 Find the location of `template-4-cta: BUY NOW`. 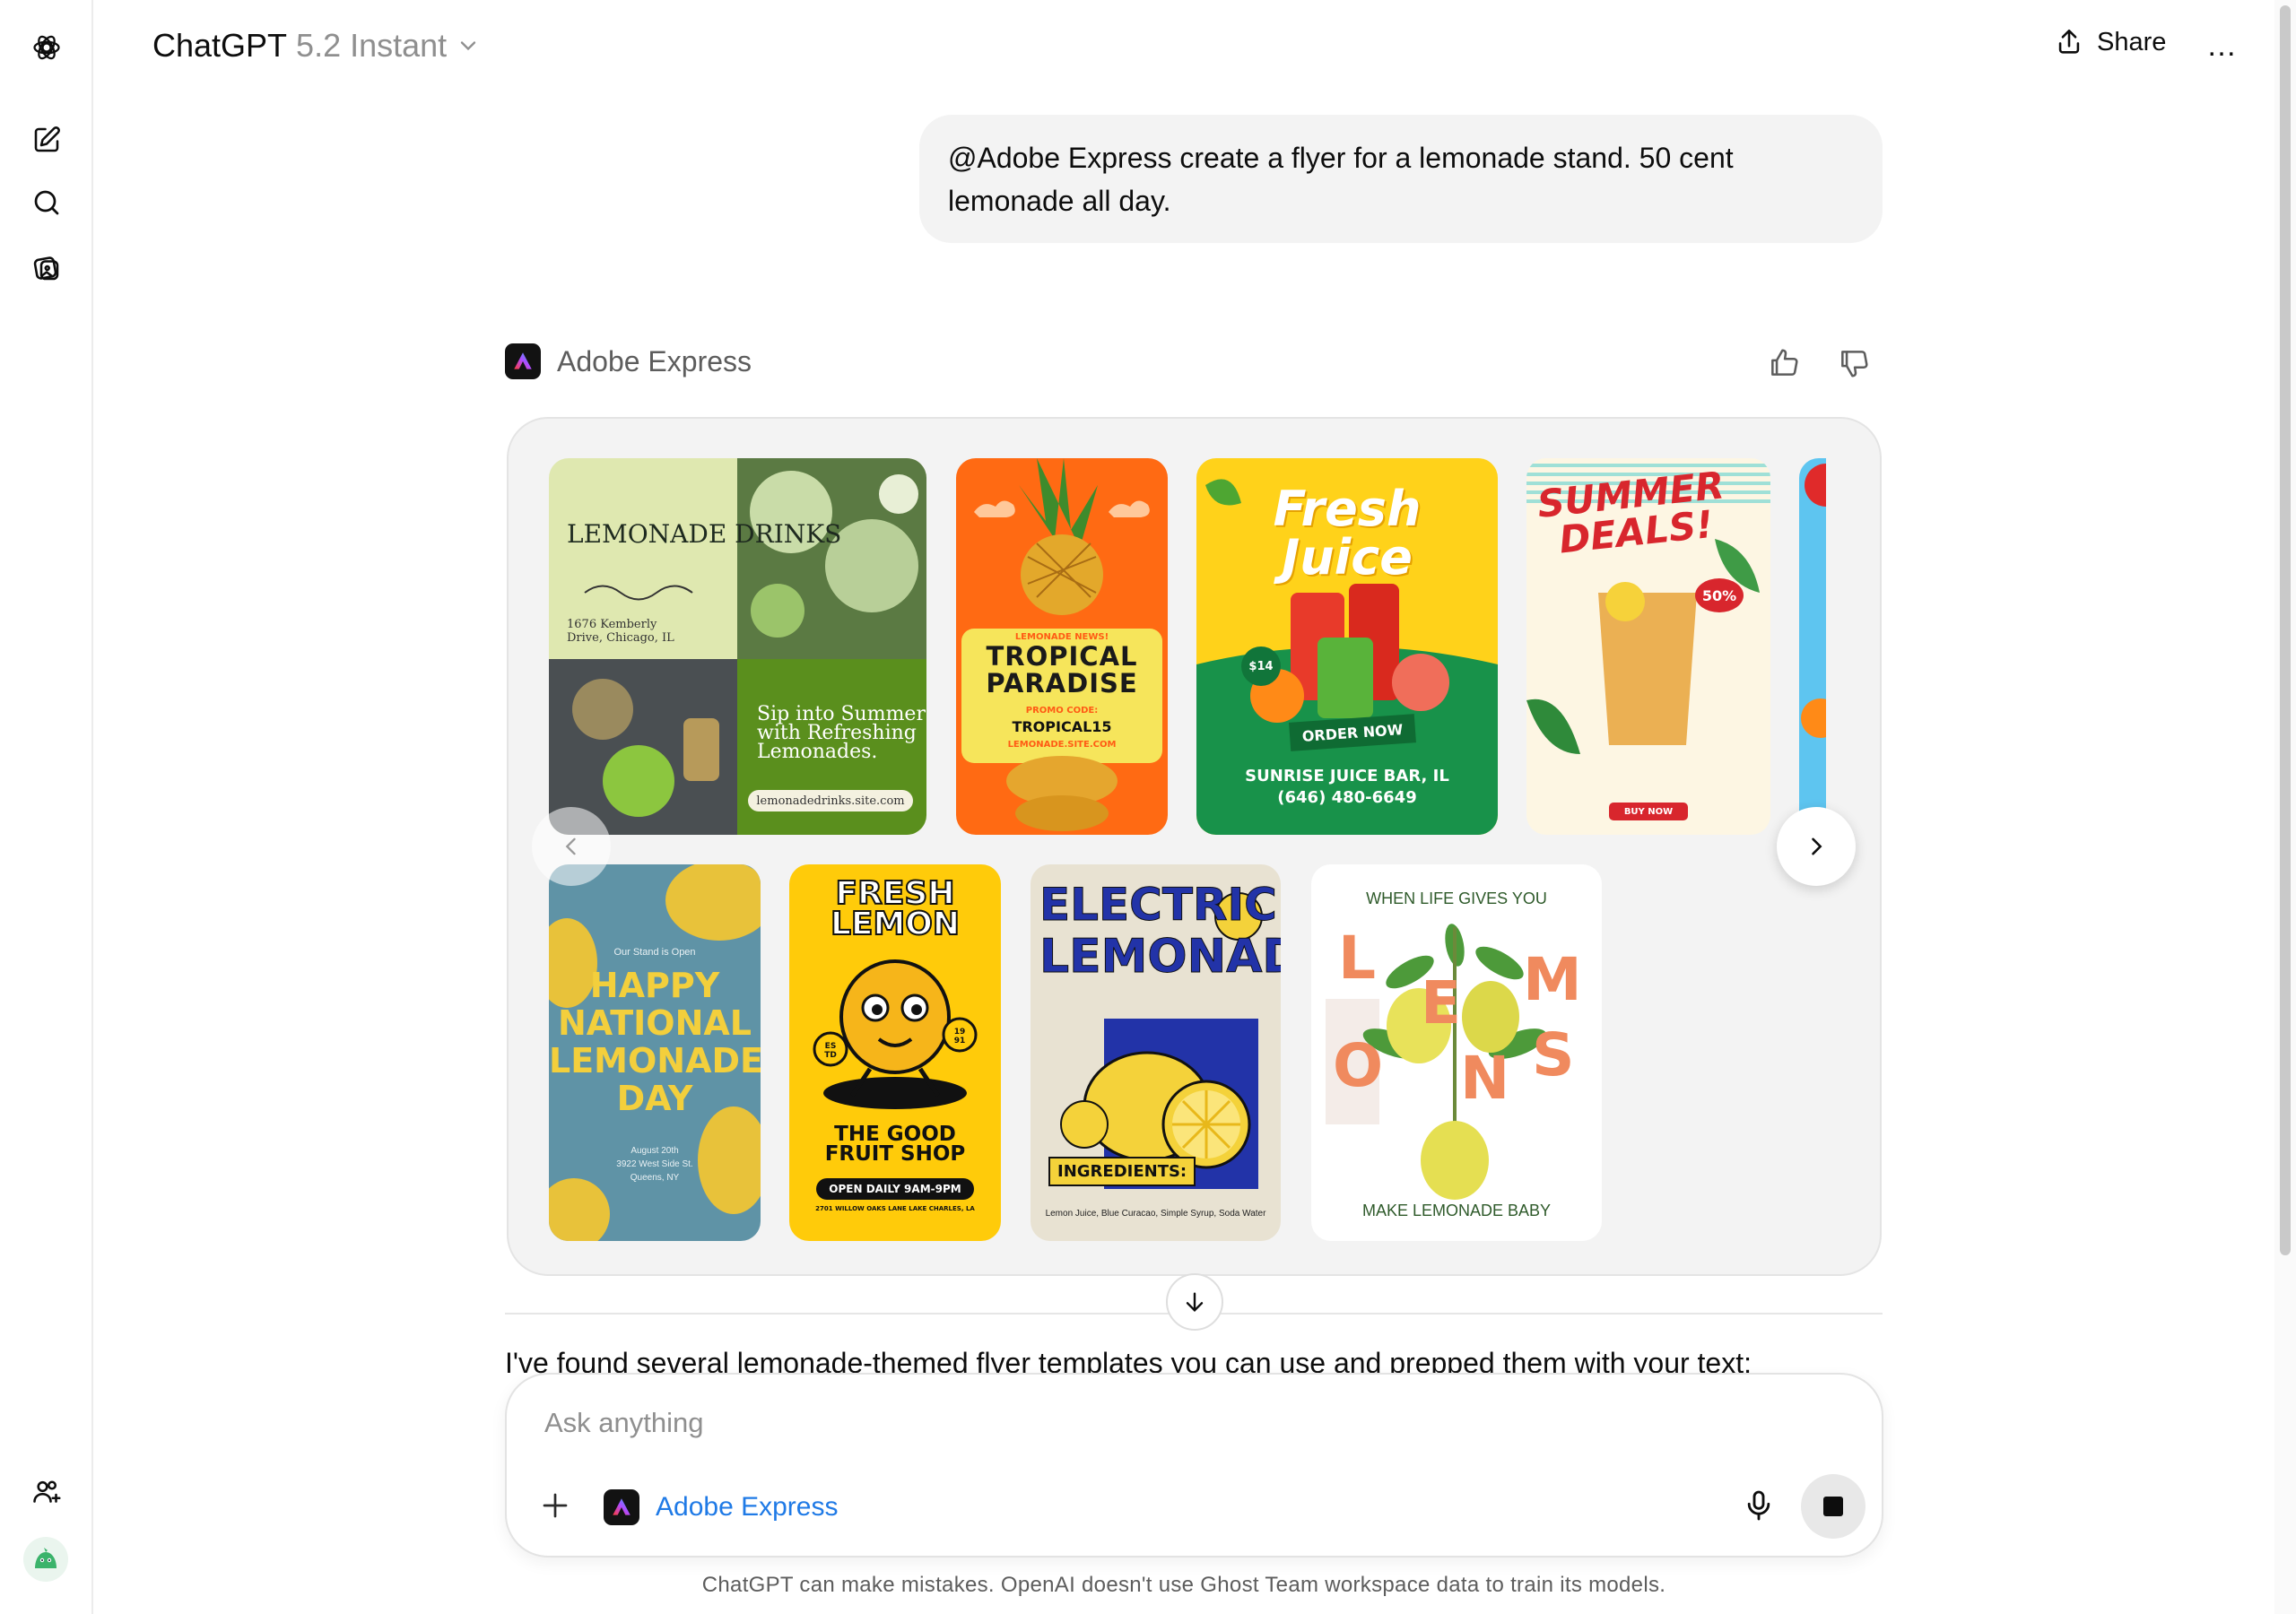

template-4-cta: BUY NOW is located at coordinates (1648, 812).